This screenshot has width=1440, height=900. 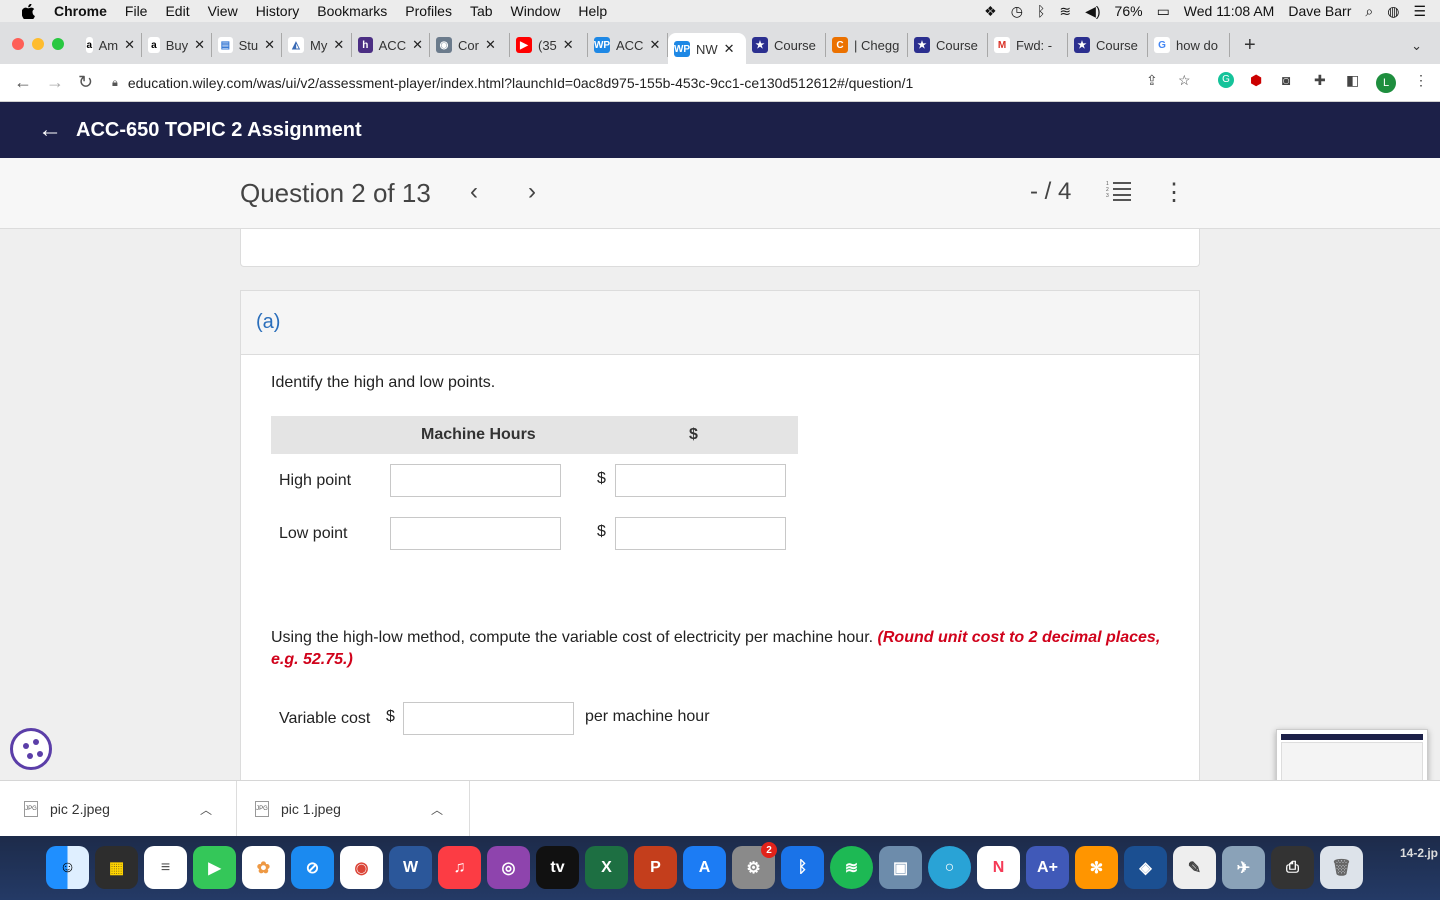 I want to click on low-point-amount-input, so click(x=700, y=533).